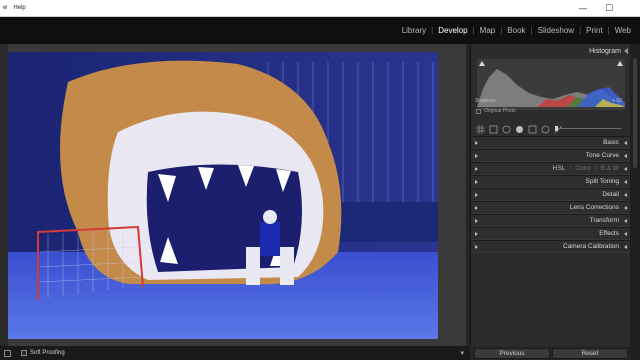 This screenshot has width=640, height=360. I want to click on original-photo-checkbox, so click(478, 111).